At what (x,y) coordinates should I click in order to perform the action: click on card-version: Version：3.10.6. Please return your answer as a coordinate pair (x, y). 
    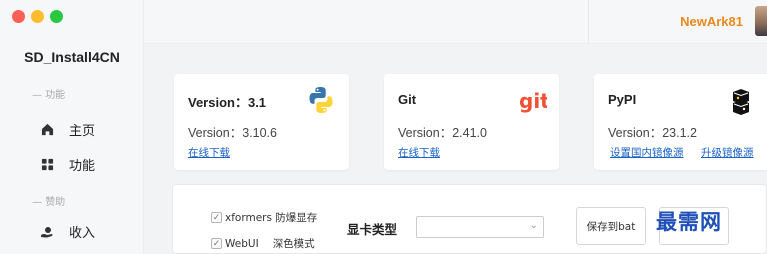
    Looking at the image, I should click on (232, 133).